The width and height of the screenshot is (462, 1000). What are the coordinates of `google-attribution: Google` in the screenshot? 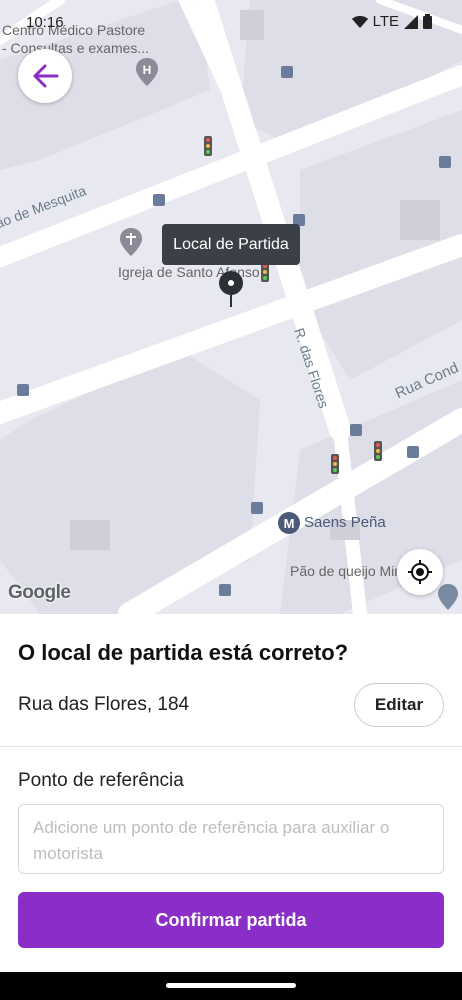 It's located at (39, 592).